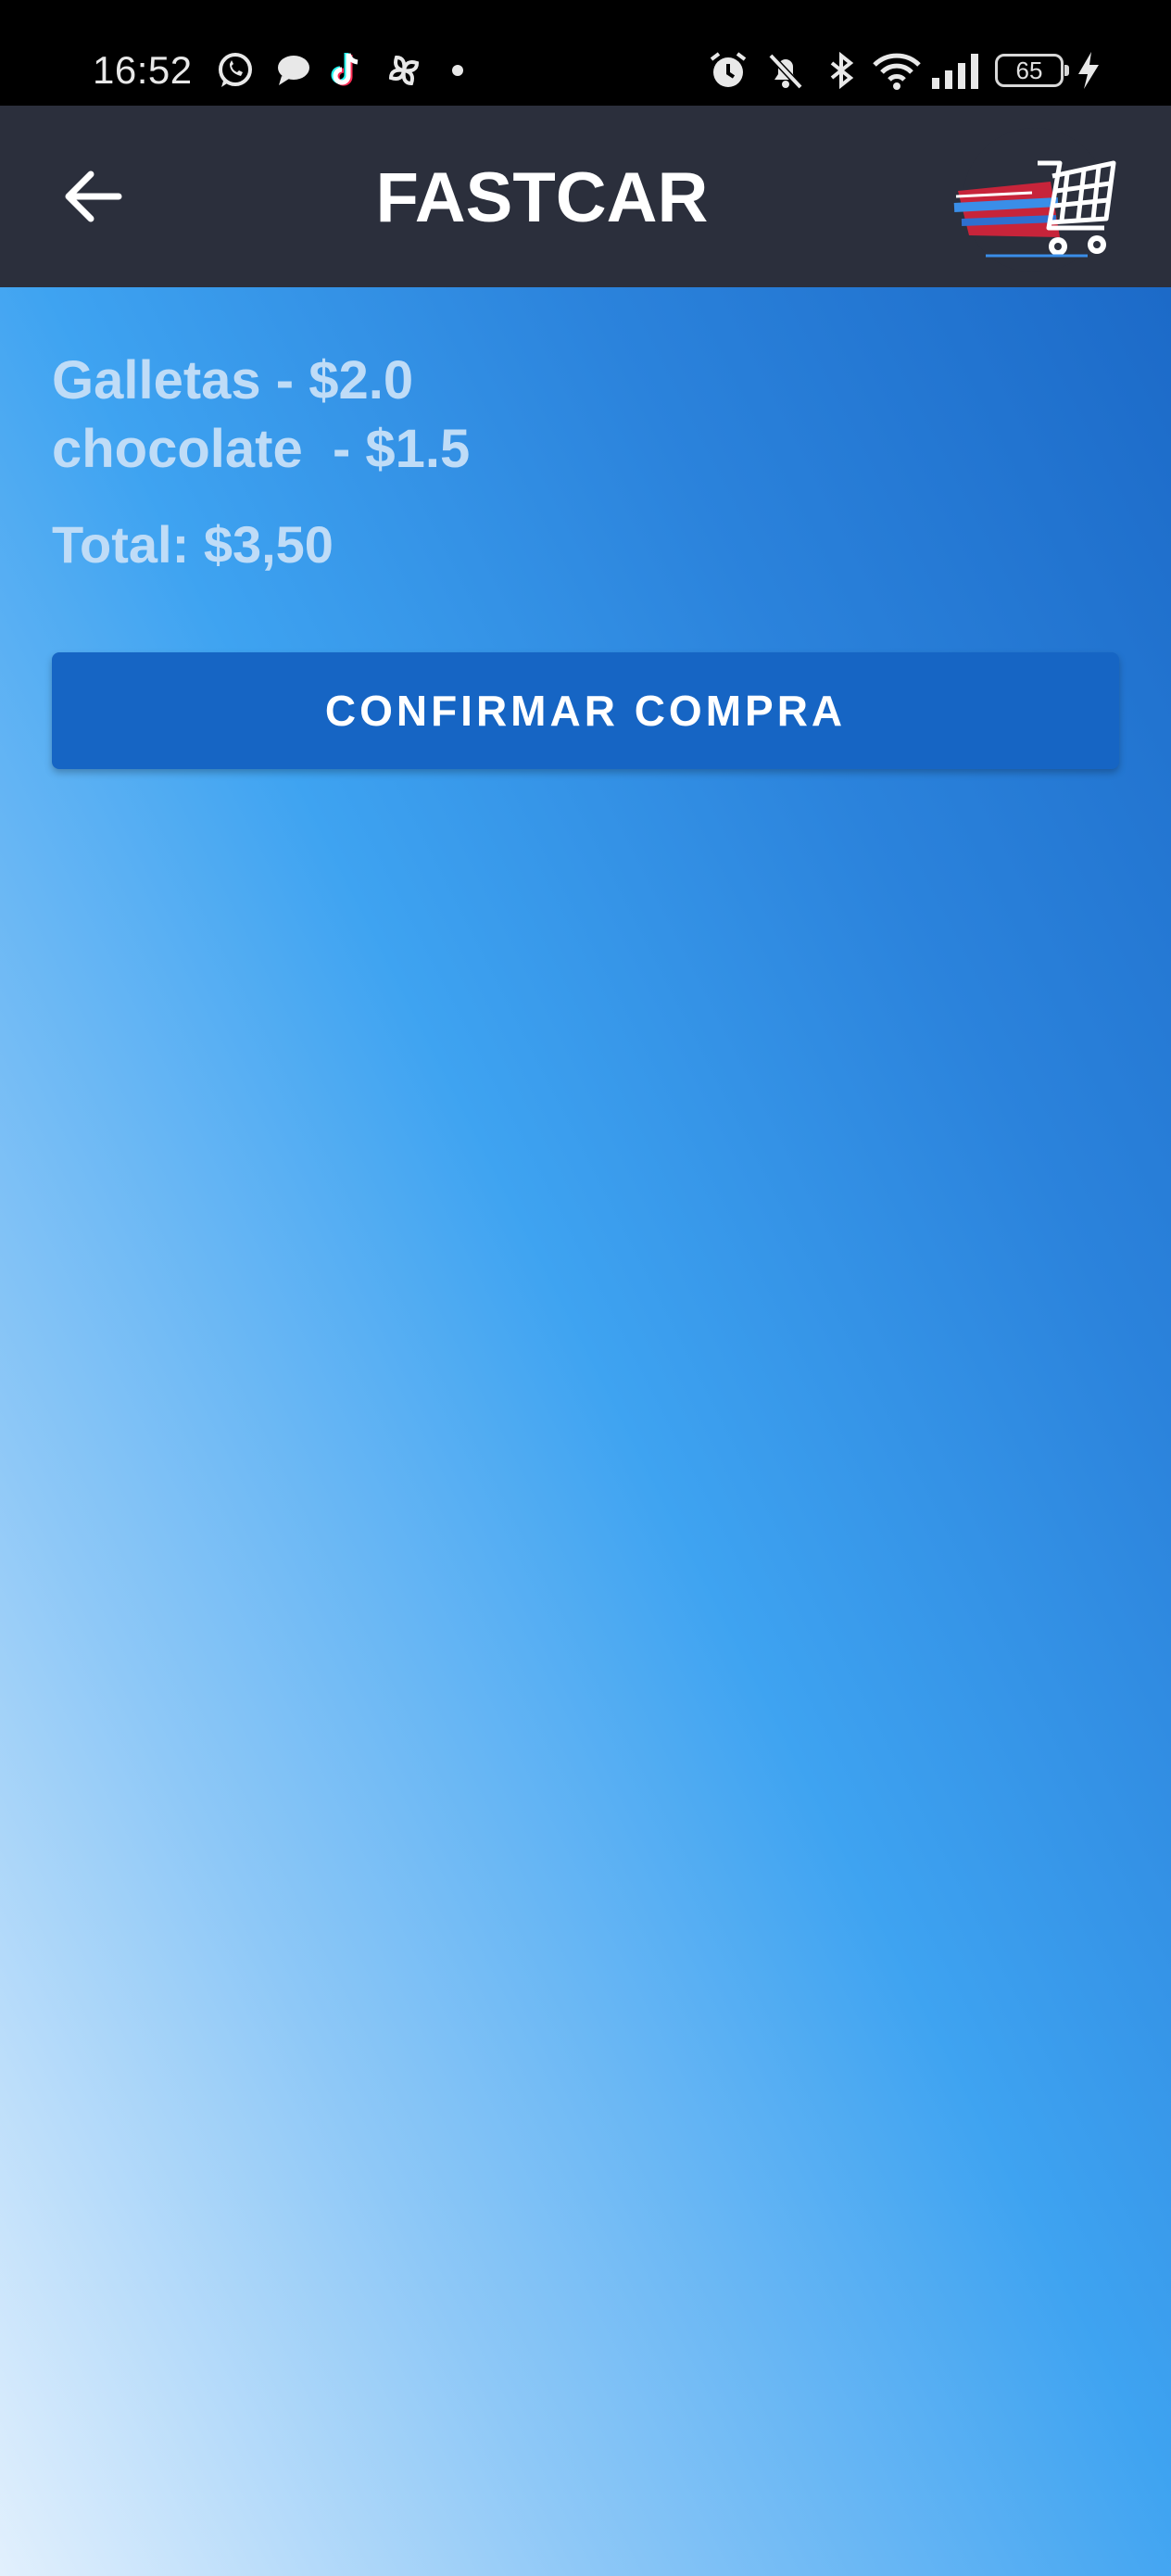 This screenshot has height=2576, width=1171. What do you see at coordinates (458, 70) in the screenshot?
I see `dot-icon` at bounding box center [458, 70].